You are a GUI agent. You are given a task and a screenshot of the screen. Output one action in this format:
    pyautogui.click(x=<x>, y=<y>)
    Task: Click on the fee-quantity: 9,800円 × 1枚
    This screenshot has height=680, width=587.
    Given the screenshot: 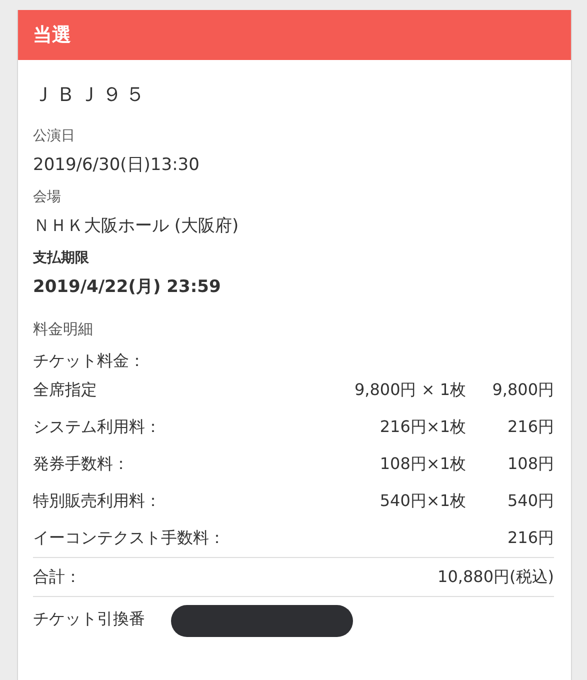 What is the action you would take?
    pyautogui.click(x=409, y=390)
    